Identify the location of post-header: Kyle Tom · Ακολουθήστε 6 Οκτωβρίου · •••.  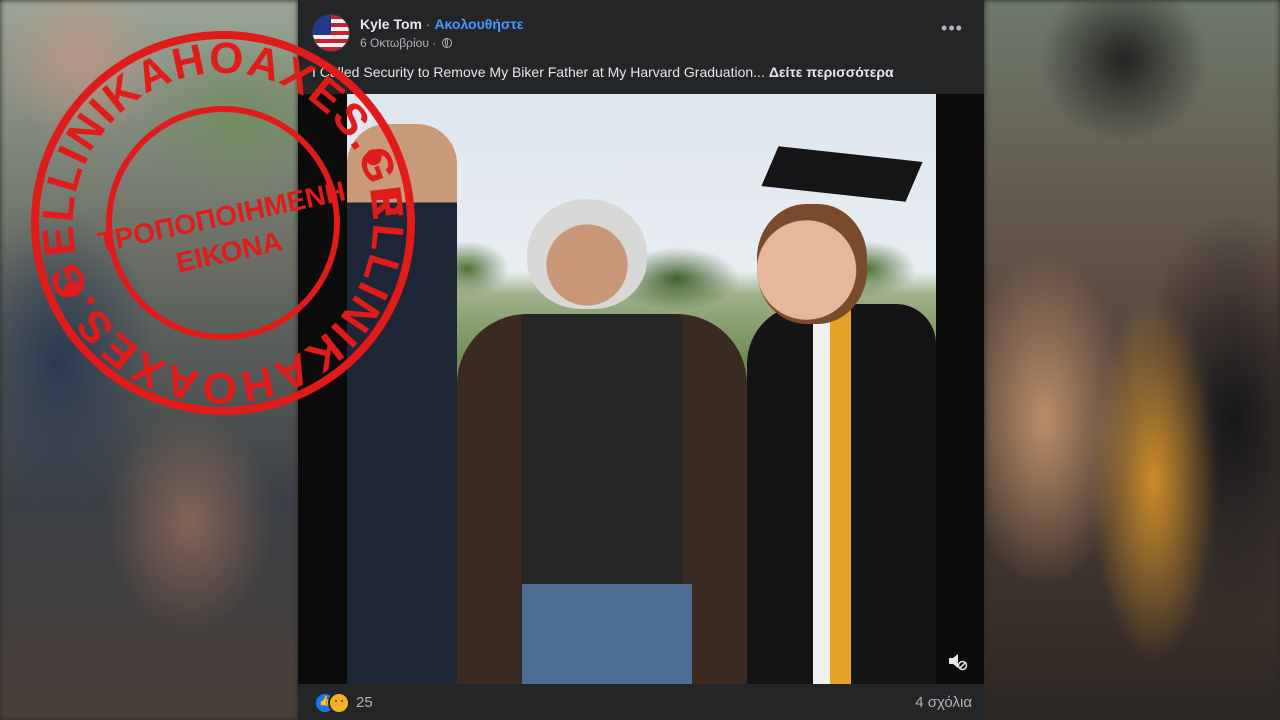
(641, 34).